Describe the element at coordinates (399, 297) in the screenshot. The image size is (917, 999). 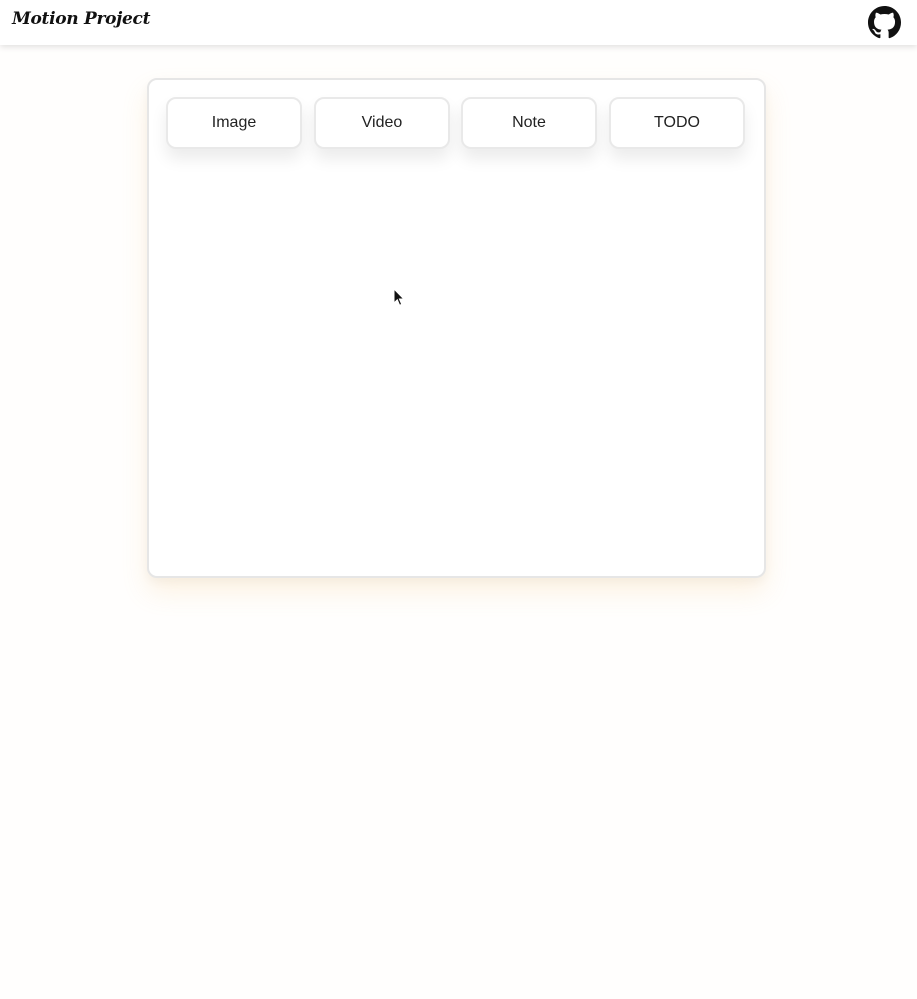
I see `mouse-cursor-icon` at that location.